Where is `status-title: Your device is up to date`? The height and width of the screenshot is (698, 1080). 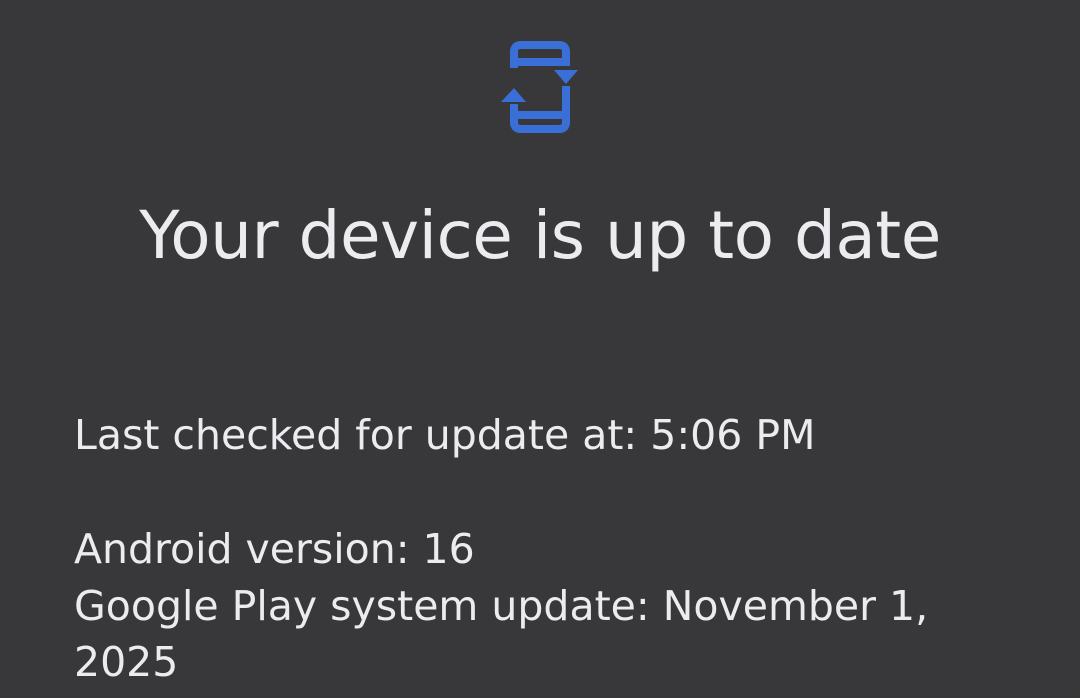 status-title: Your device is up to date is located at coordinates (540, 235).